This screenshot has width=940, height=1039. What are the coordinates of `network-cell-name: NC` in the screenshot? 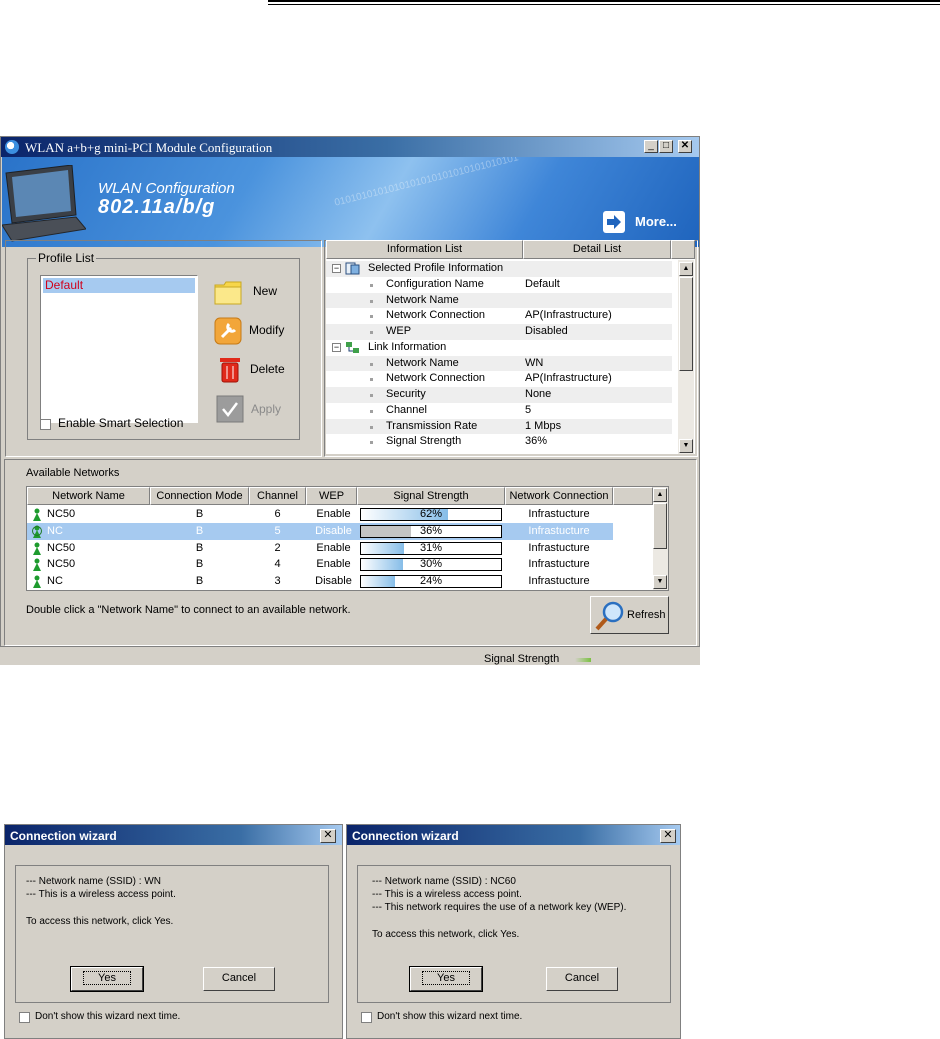 It's located at (55, 530).